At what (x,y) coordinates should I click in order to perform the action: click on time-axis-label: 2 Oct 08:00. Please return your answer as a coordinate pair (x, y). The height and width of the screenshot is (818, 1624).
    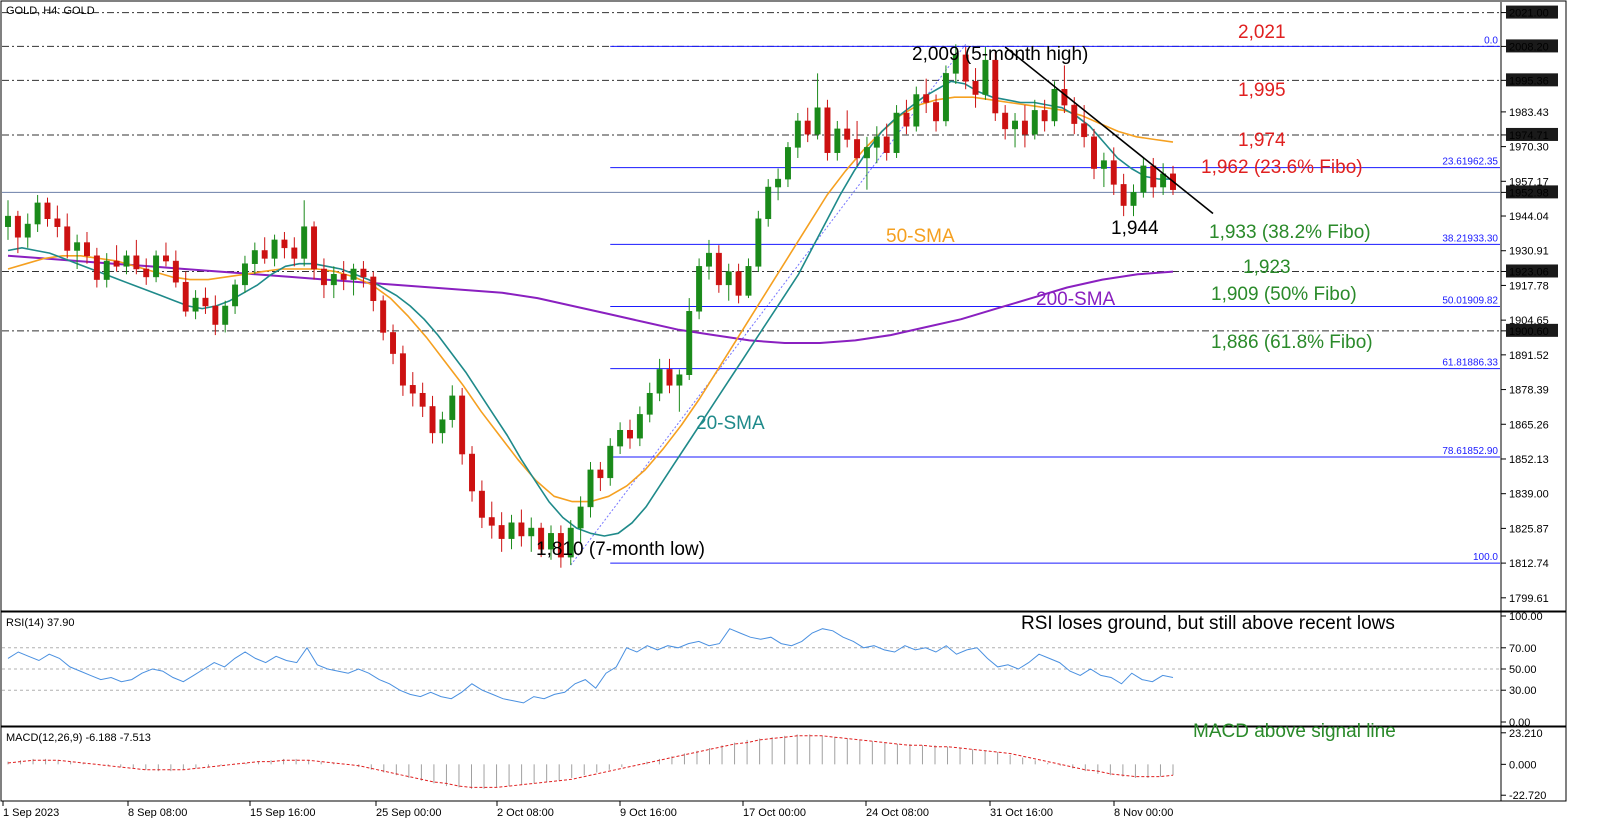
    Looking at the image, I should click on (525, 812).